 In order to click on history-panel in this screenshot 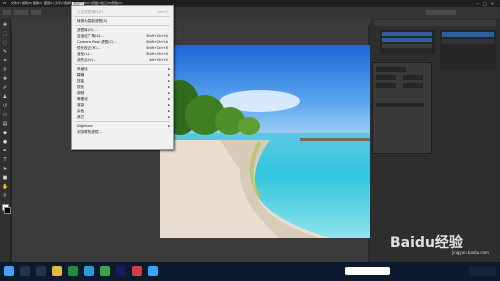, I will do `click(407, 42)`.